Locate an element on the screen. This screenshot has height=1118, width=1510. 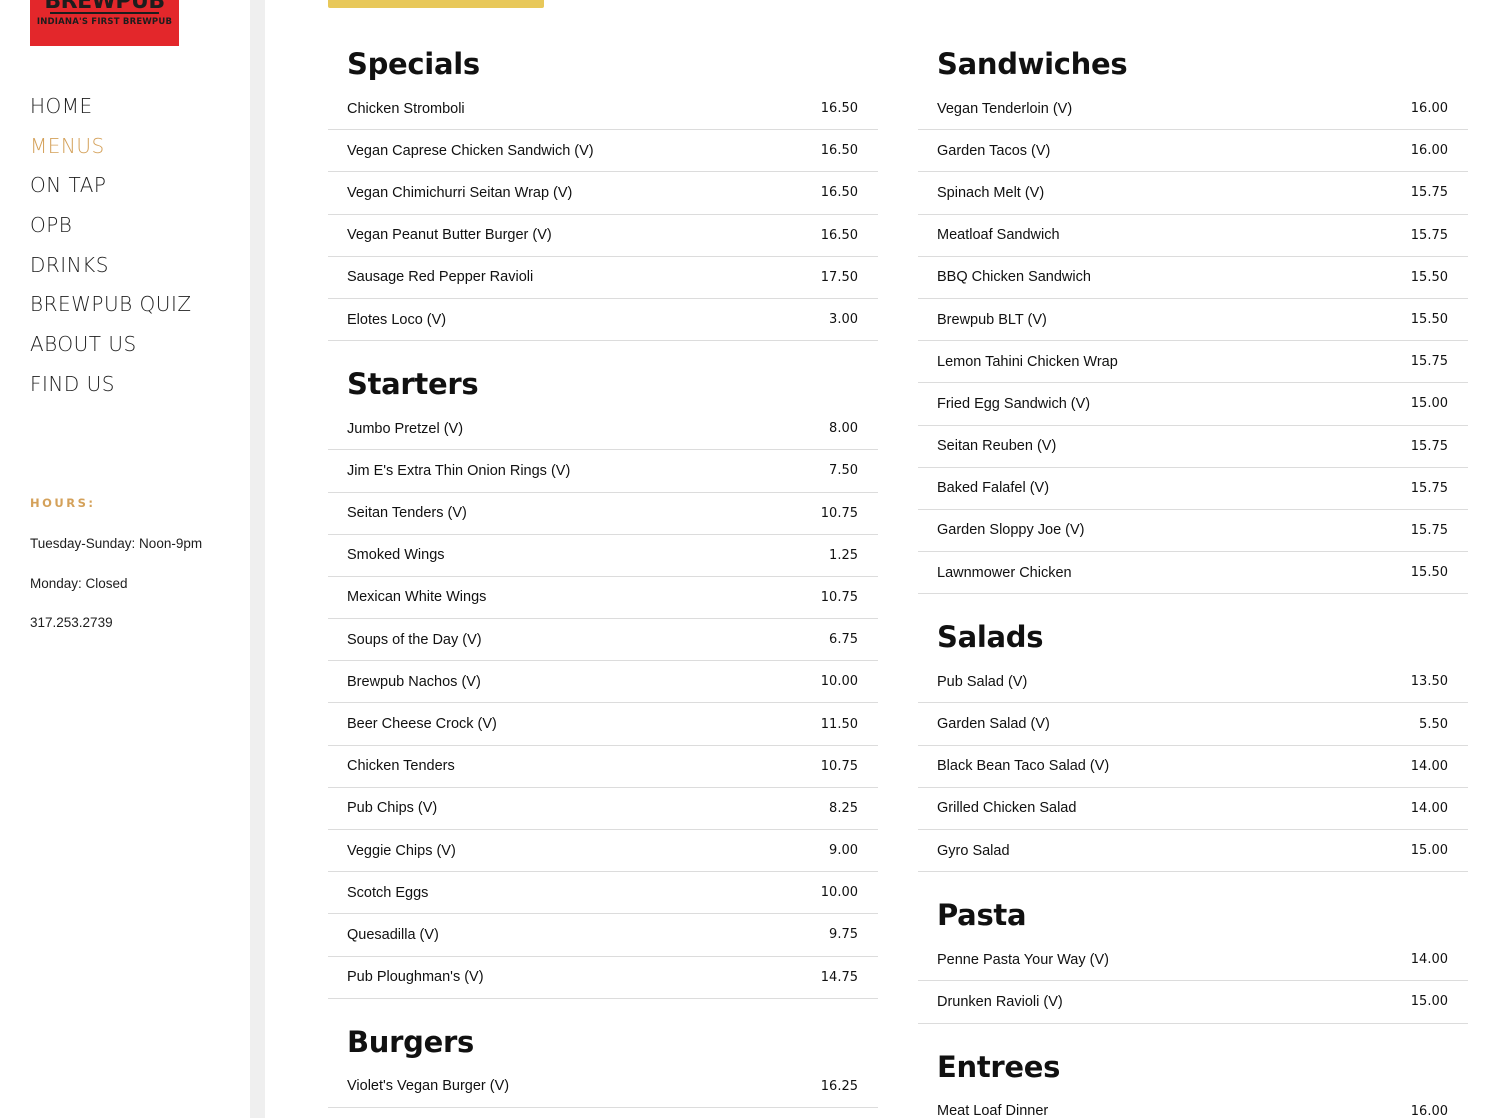
section-title-starters: Starters is located at coordinates (413, 384).